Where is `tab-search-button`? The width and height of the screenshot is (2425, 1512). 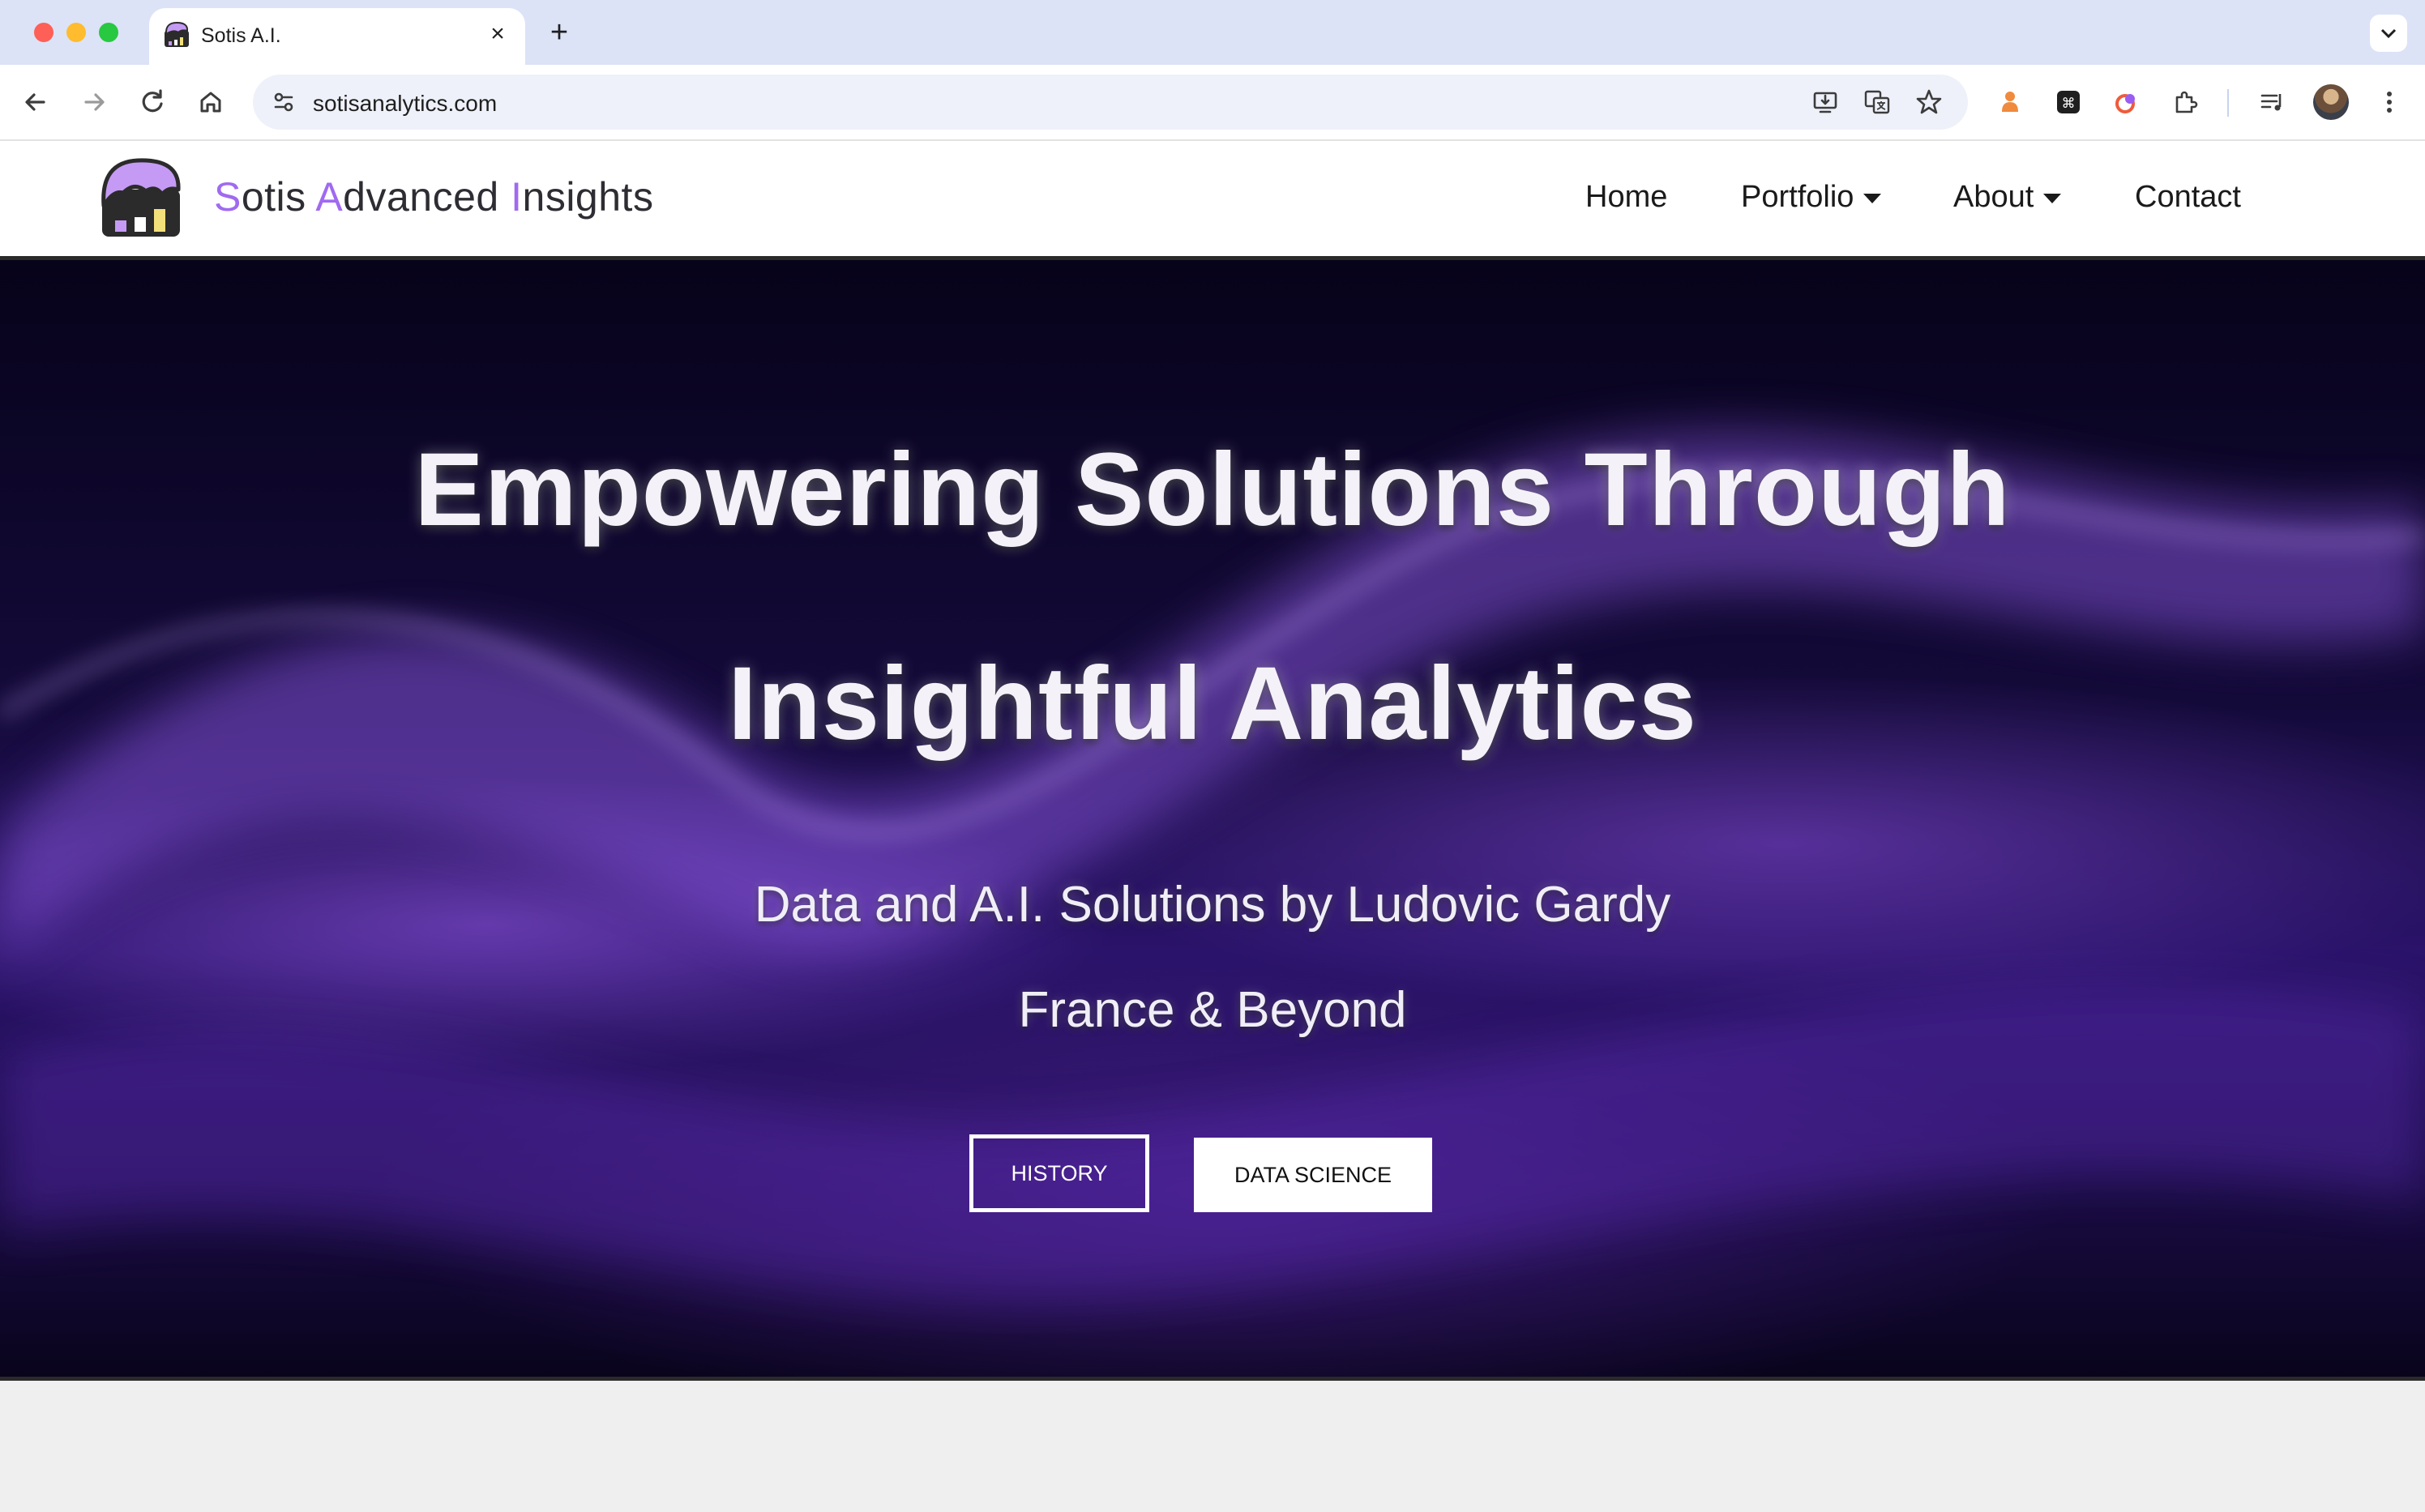 tab-search-button is located at coordinates (2389, 33).